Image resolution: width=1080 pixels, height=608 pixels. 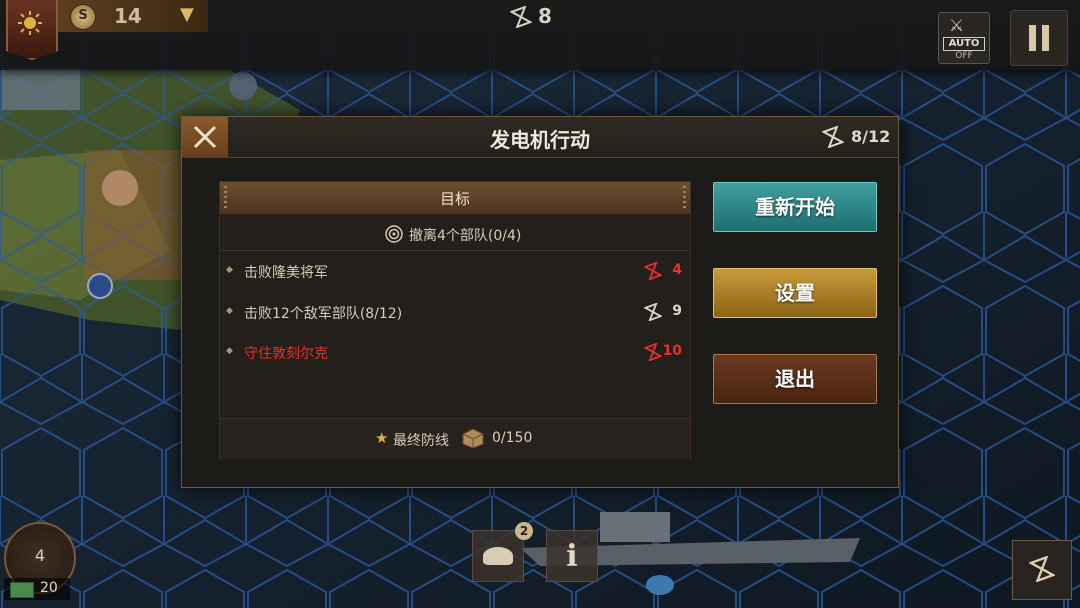 What do you see at coordinates (465, 236) in the screenshot?
I see `main-objective-text: 撤离4个部队(0/4)` at bounding box center [465, 236].